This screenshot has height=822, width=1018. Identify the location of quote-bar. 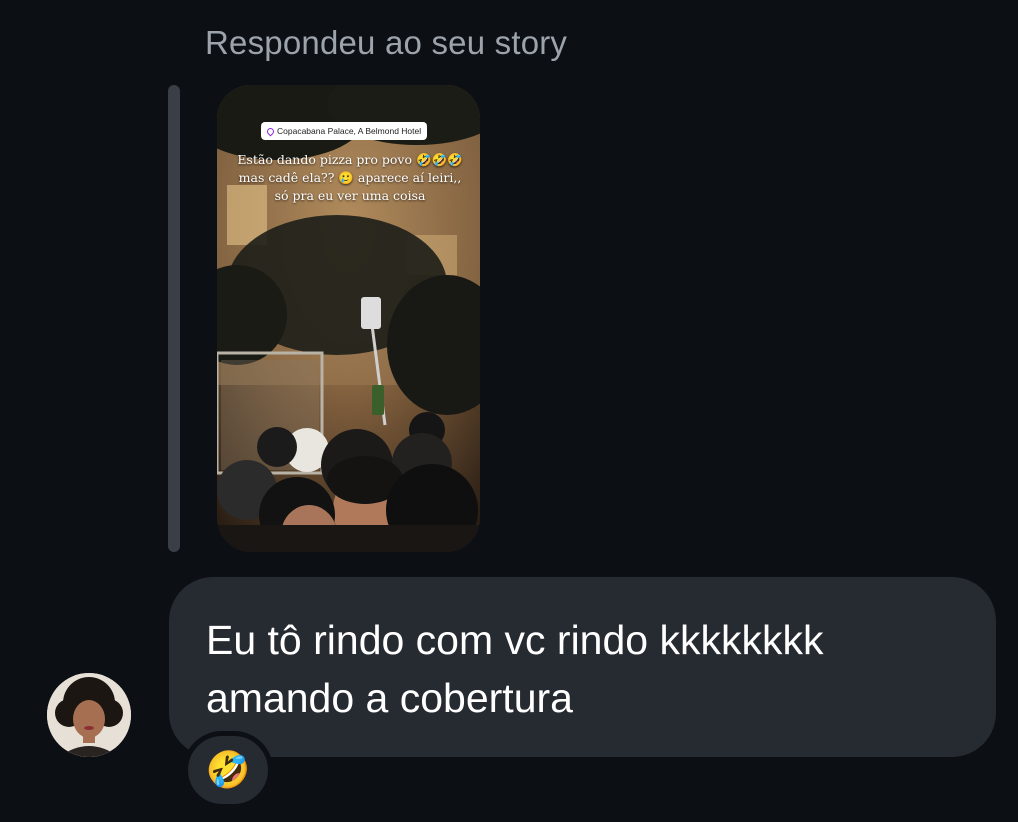
(174, 318).